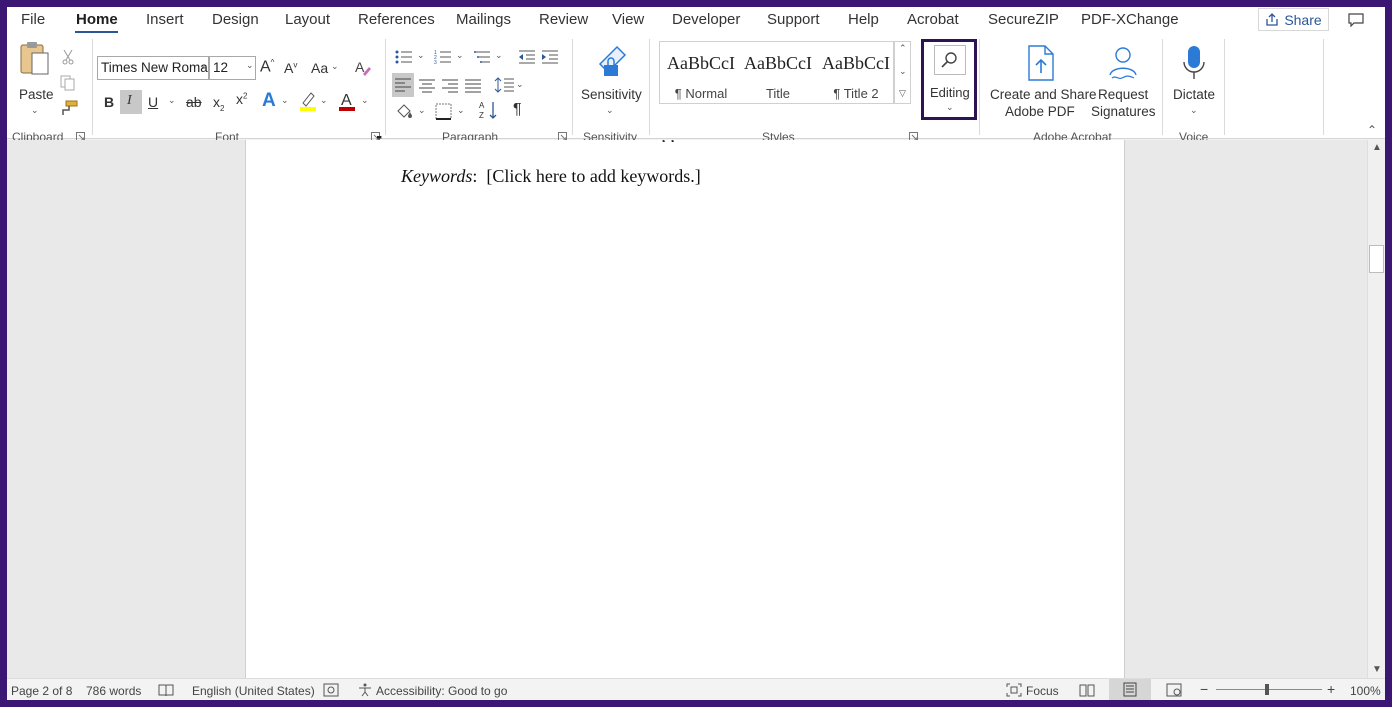 Image resolution: width=1392 pixels, height=707 pixels. What do you see at coordinates (483, 57) in the screenshot?
I see `multilevel-list-icon` at bounding box center [483, 57].